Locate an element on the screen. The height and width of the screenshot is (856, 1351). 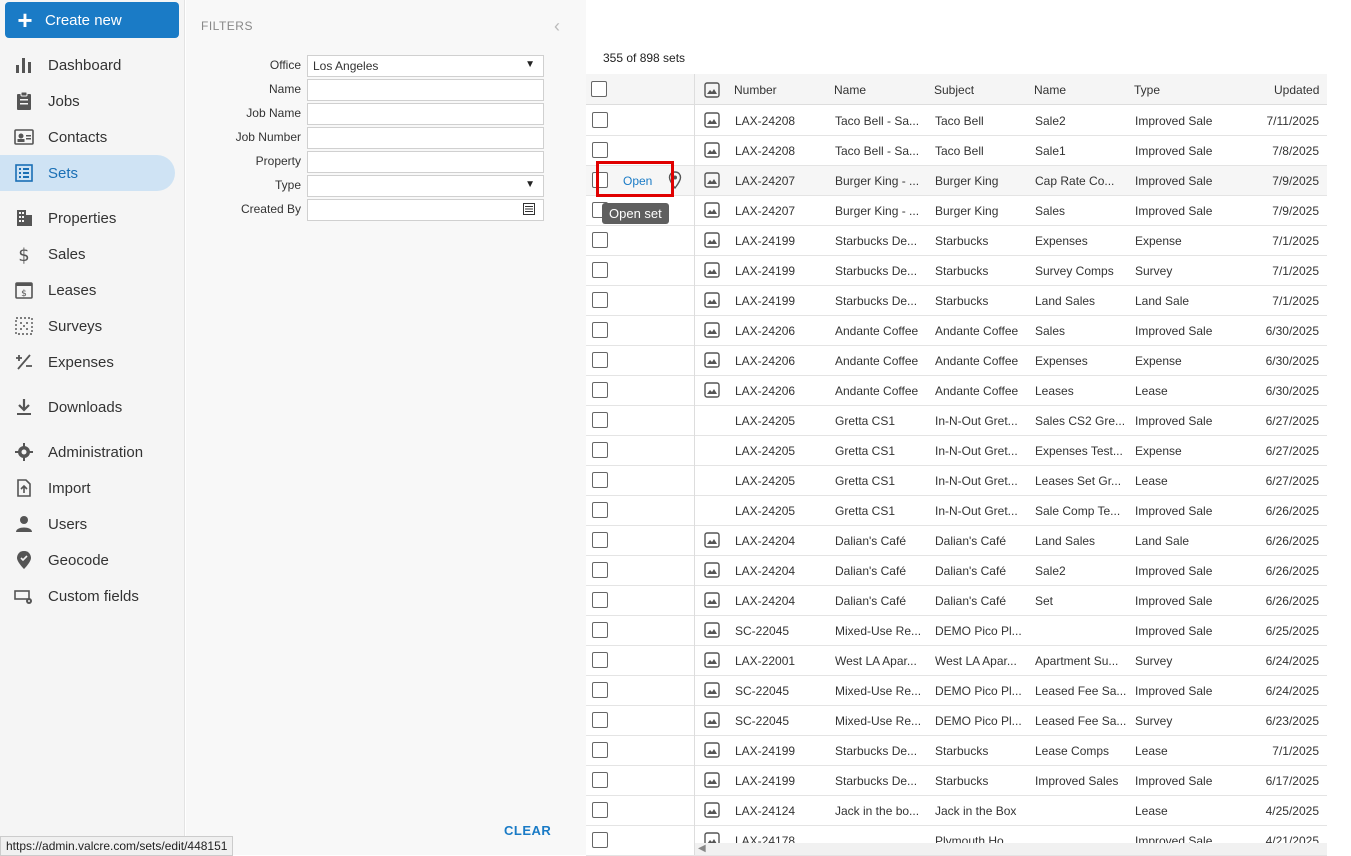
column-name: Name is located at coordinates (850, 90).